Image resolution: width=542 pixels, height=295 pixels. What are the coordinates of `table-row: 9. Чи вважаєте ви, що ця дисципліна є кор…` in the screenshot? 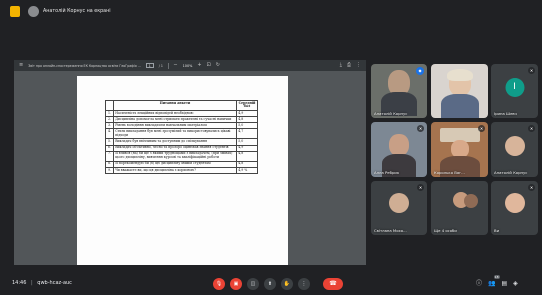 It's located at (181, 170).